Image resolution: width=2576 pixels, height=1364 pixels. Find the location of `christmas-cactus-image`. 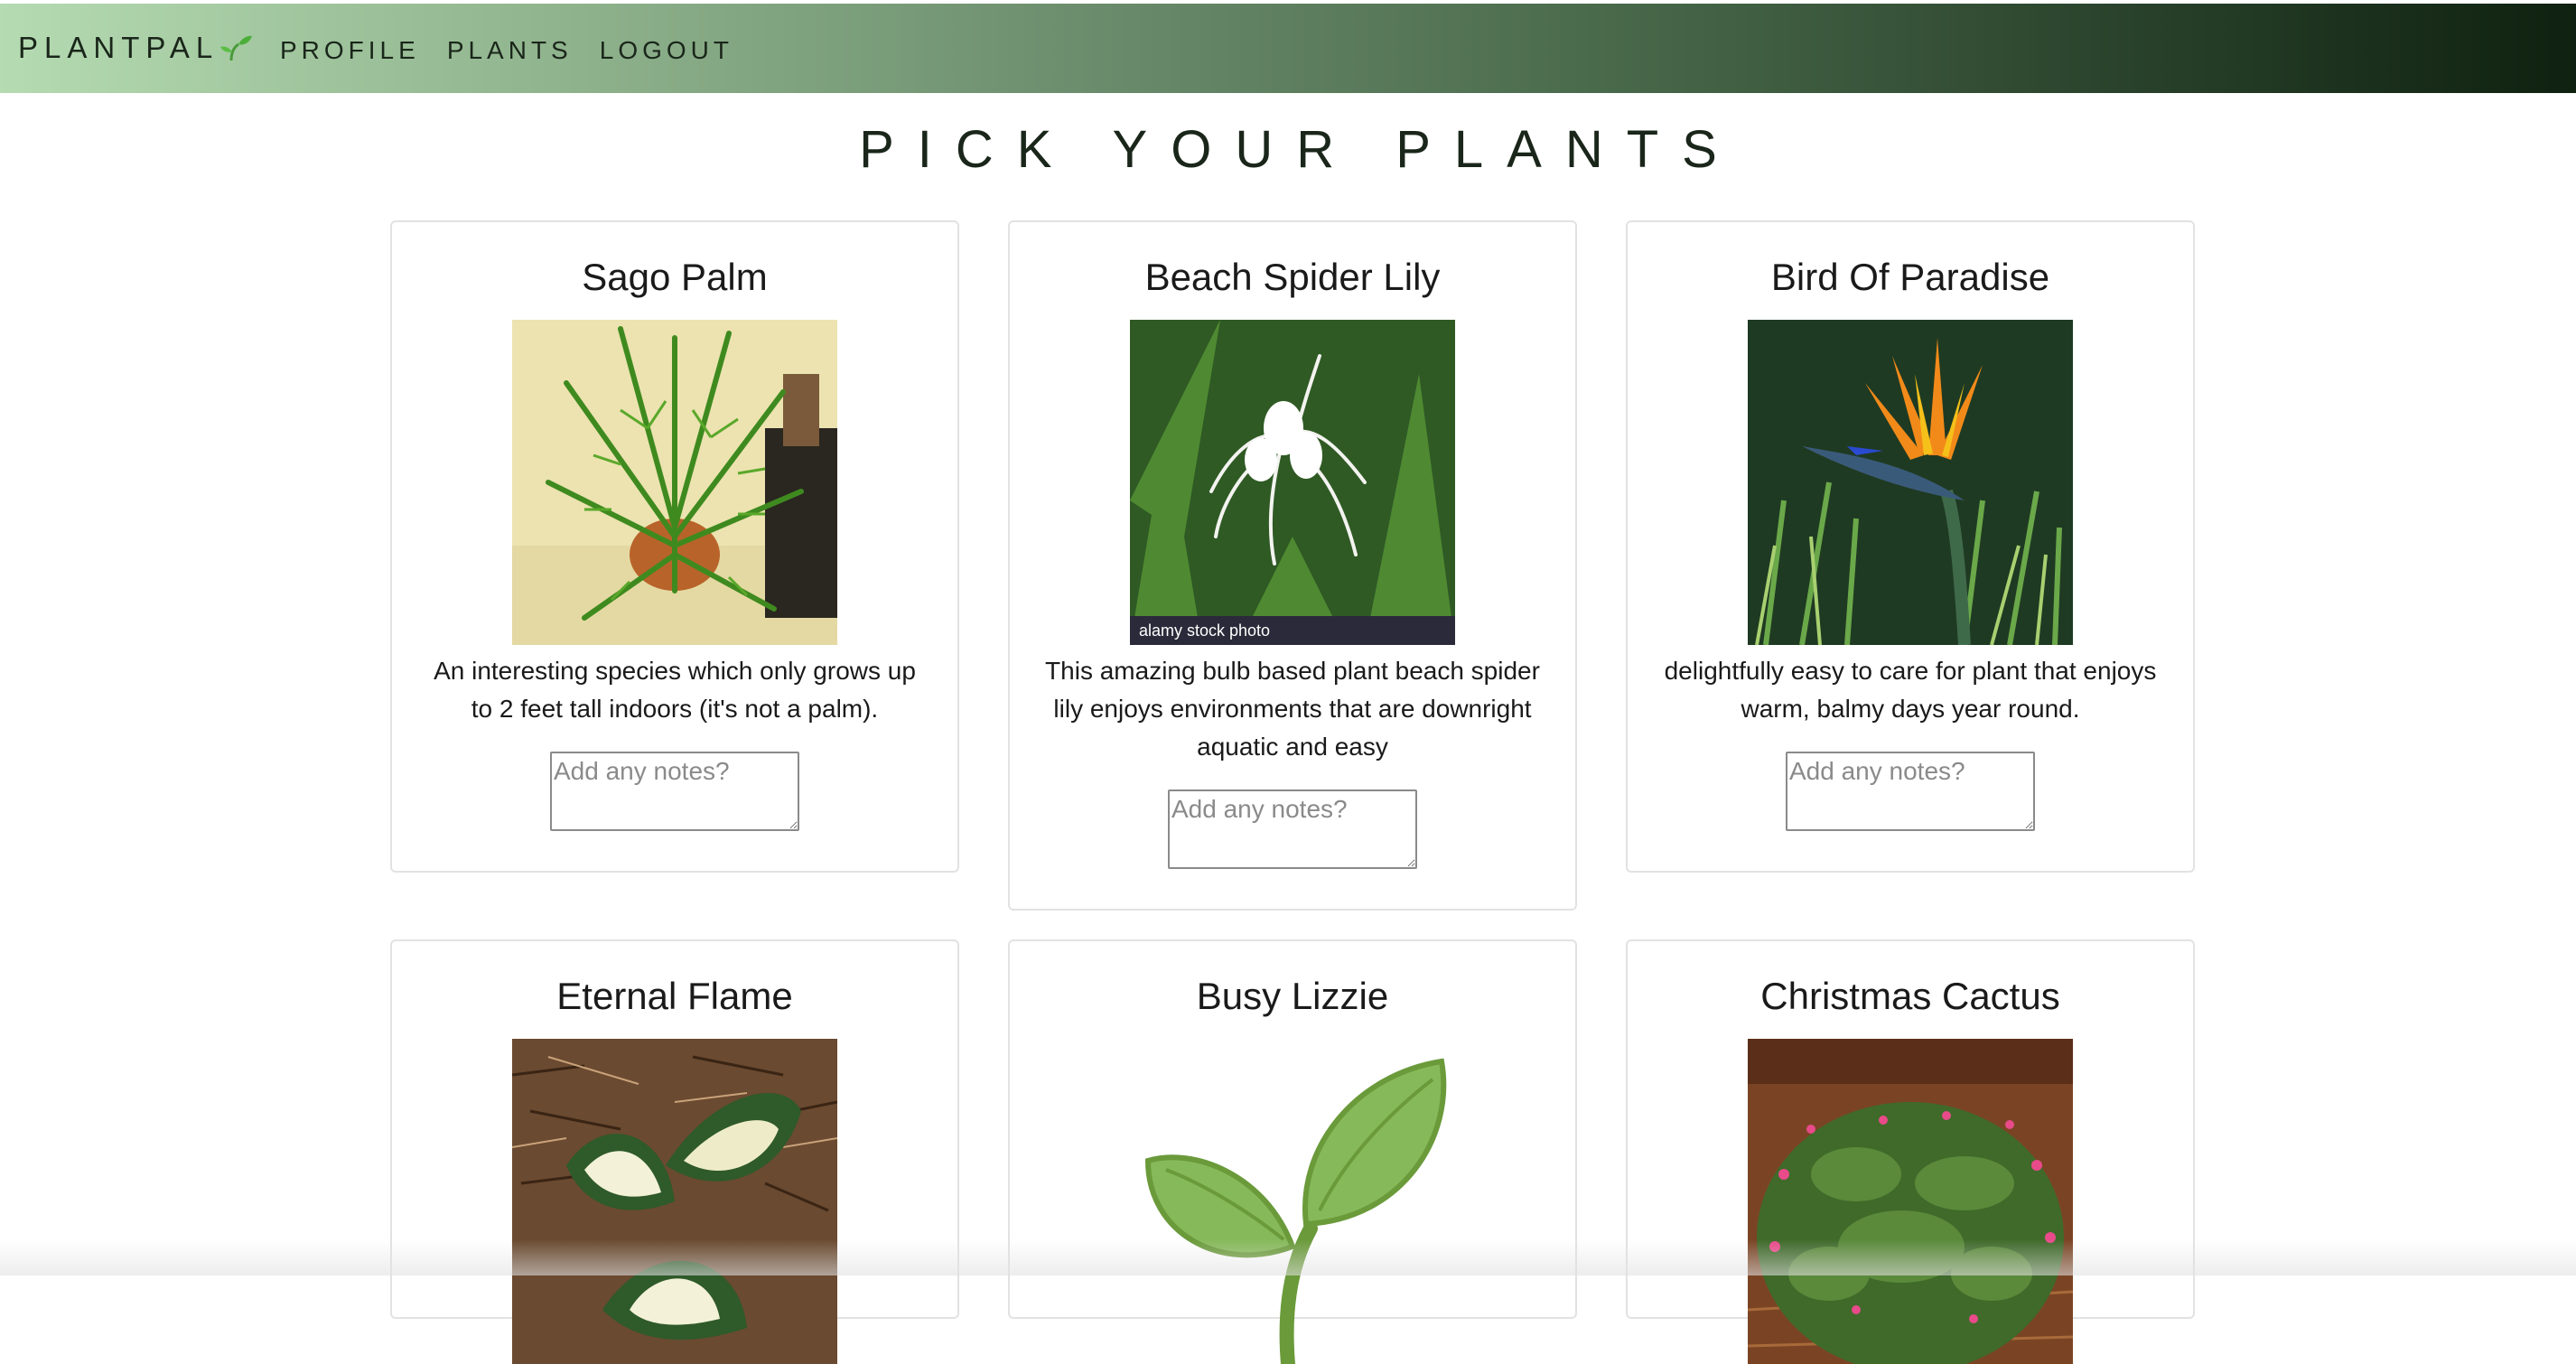

christmas-cactus-image is located at coordinates (1911, 1201).